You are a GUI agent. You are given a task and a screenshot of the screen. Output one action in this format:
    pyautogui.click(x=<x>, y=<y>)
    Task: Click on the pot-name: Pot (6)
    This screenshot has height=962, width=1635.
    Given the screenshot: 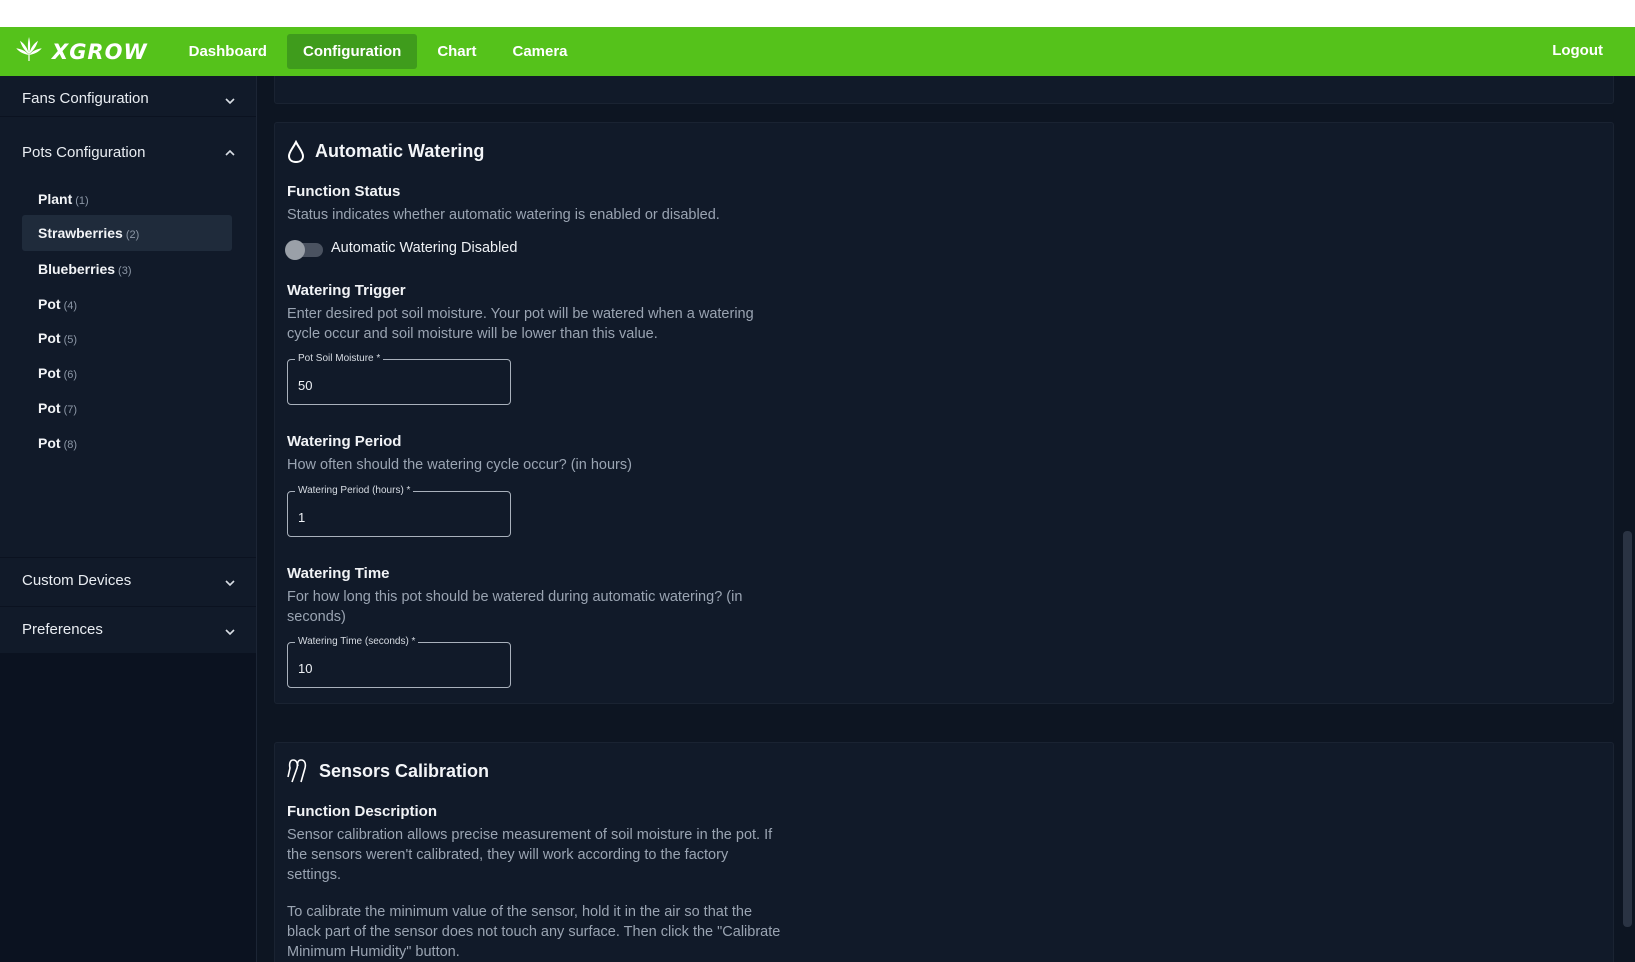 What is the action you would take?
    pyautogui.click(x=57, y=373)
    